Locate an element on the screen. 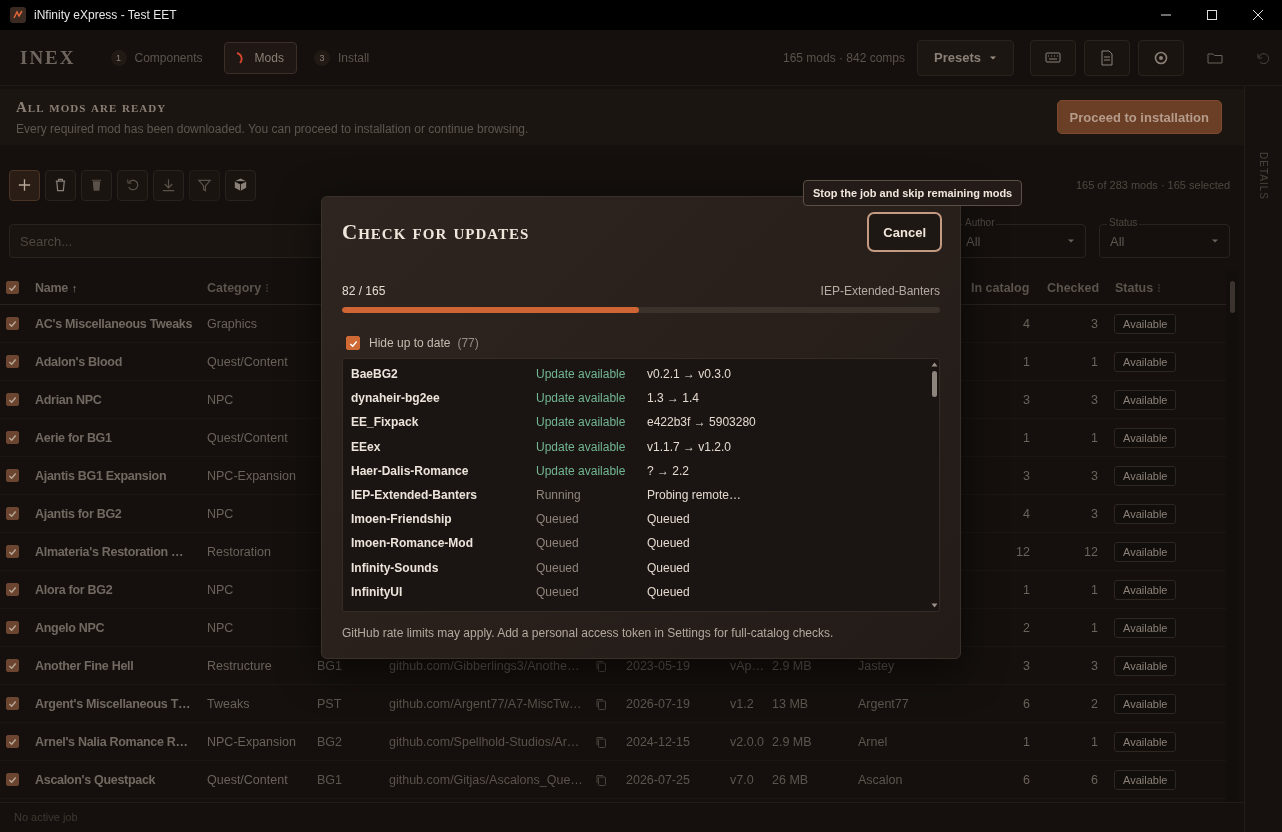 This screenshot has width=1282, height=832. package-button is located at coordinates (240, 185).